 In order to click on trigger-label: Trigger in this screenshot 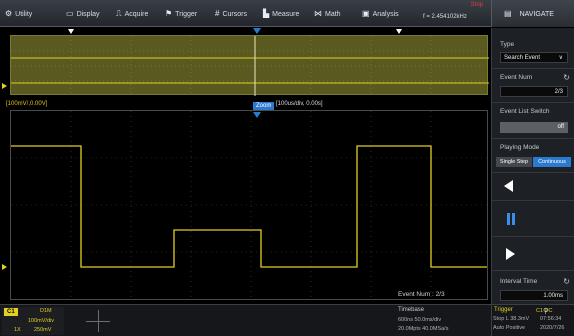, I will do `click(503, 310)`.